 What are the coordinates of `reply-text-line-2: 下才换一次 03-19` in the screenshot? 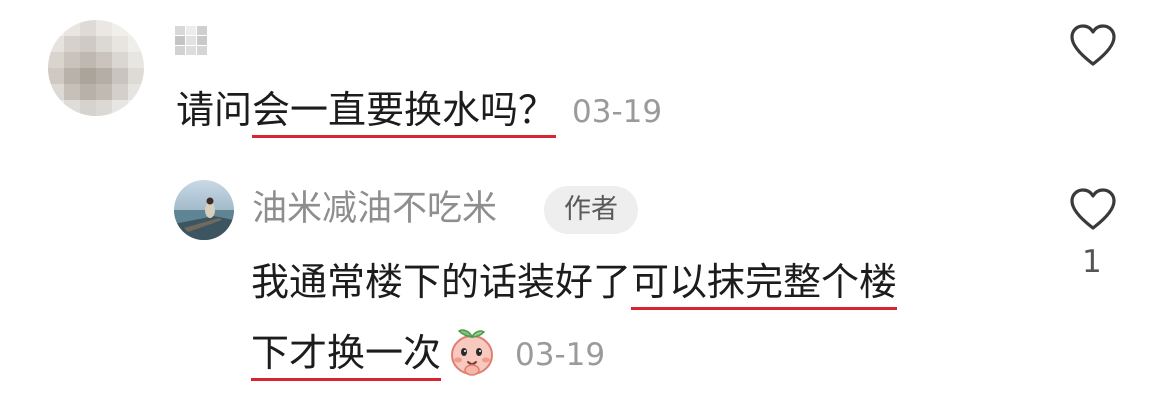 It's located at (428, 353).